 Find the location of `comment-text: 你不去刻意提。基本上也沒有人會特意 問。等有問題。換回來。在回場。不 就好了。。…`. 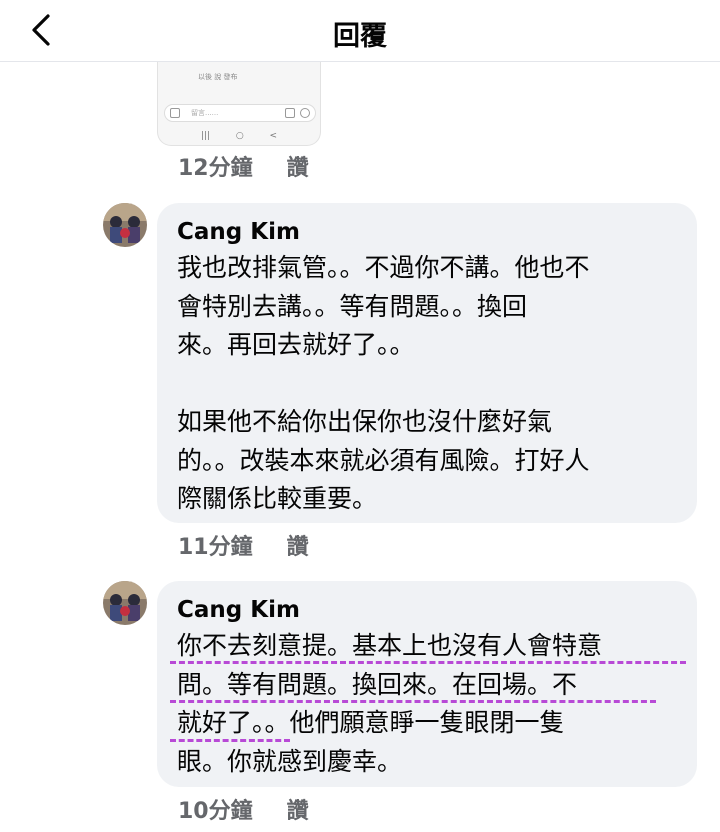

comment-text: 你不去刻意提。基本上也沒有人會特意 問。等有問題。換回來。在回場。不 就好了。。… is located at coordinates (390, 703).